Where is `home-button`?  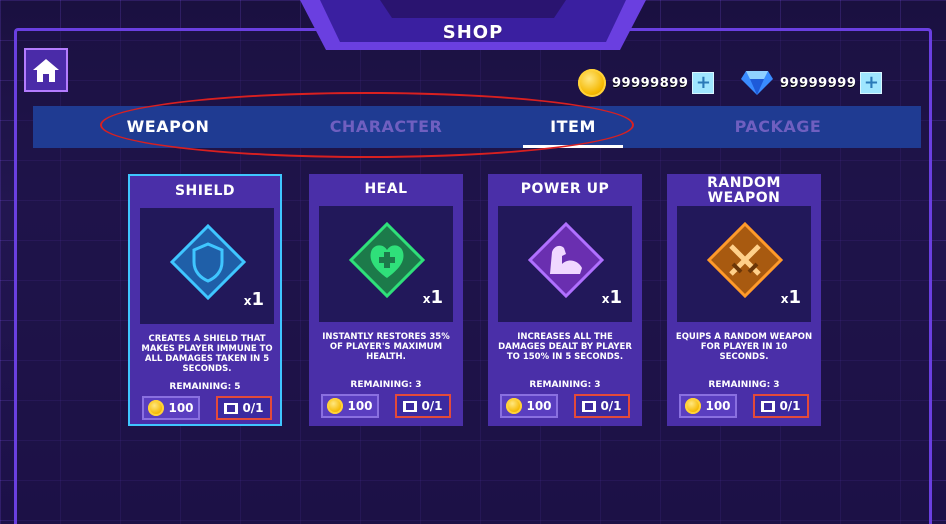 home-button is located at coordinates (46, 70).